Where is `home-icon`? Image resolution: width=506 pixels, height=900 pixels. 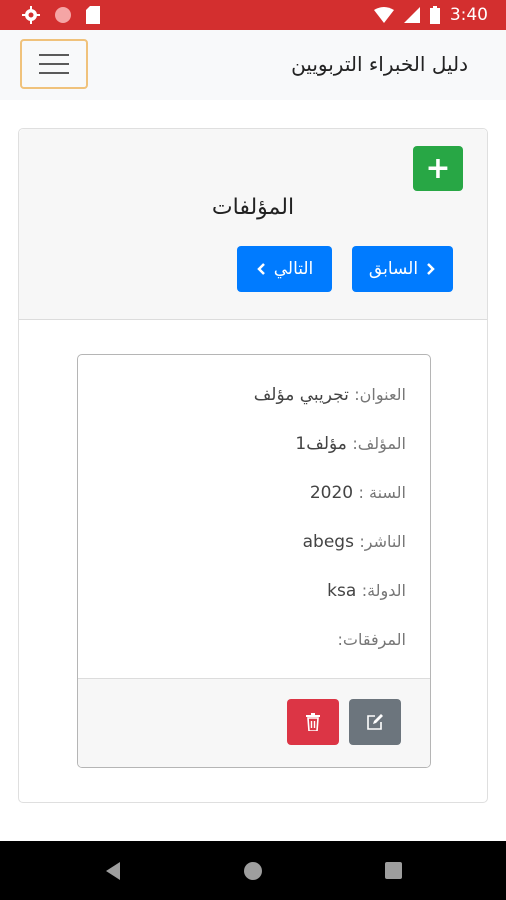
home-icon is located at coordinates (253, 871).